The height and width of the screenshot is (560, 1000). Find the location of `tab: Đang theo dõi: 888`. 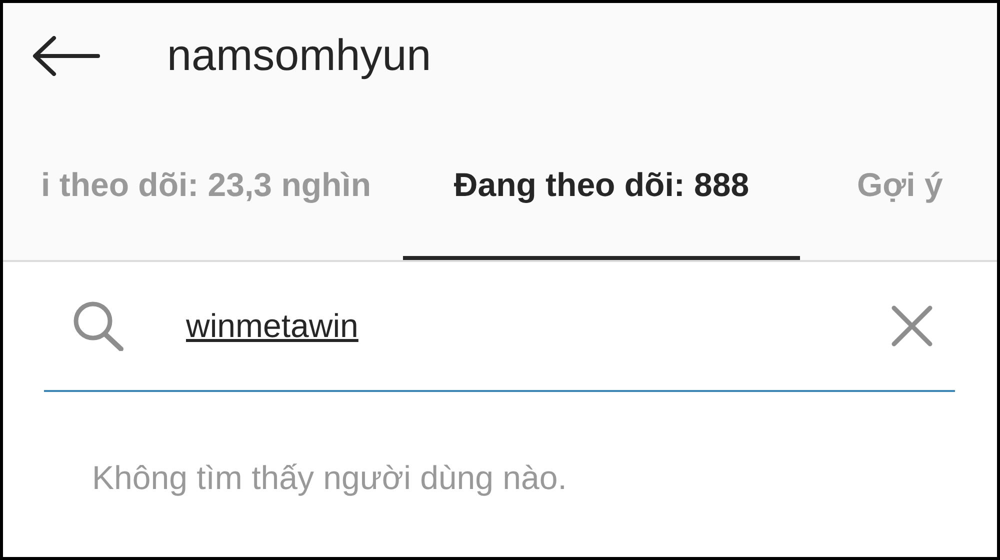

tab: Đang theo dõi: 888 is located at coordinates (601, 190).